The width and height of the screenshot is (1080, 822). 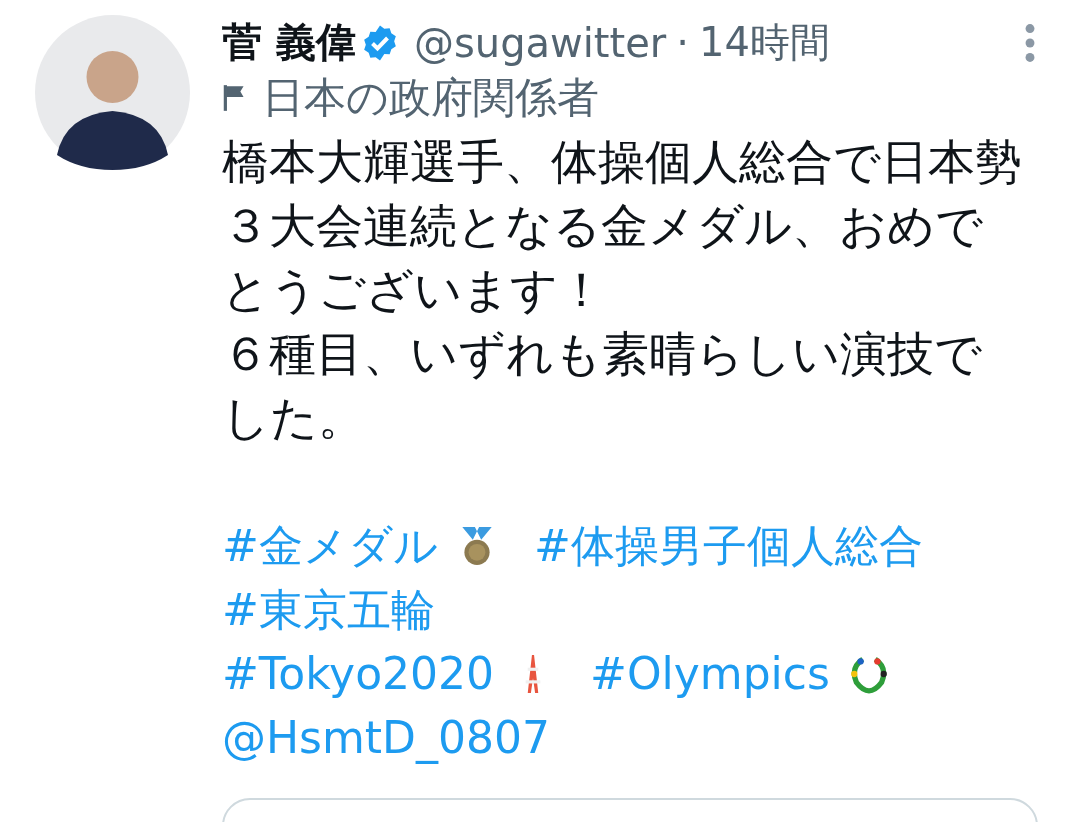 I want to click on hashtag-link: #金メダル, so click(x=330, y=545).